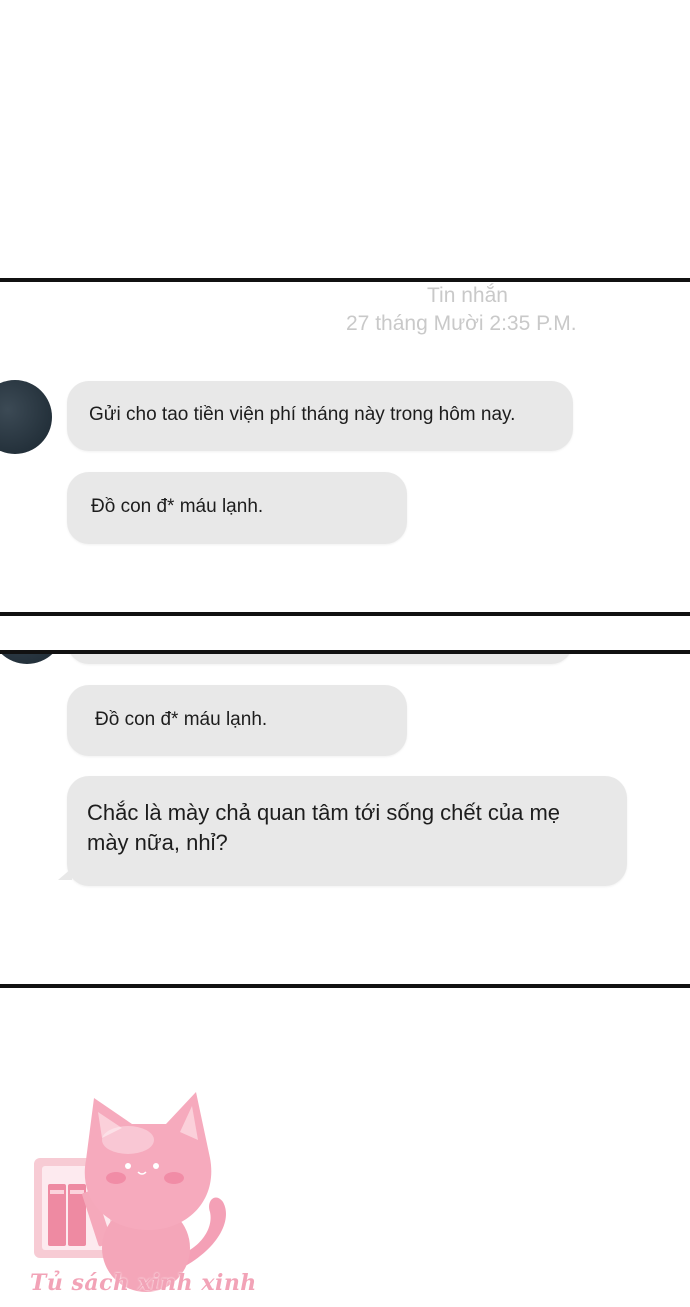 The height and width of the screenshot is (1307, 690). Describe the element at coordinates (467, 295) in the screenshot. I see `conversation-title: Tin nhắn` at that location.